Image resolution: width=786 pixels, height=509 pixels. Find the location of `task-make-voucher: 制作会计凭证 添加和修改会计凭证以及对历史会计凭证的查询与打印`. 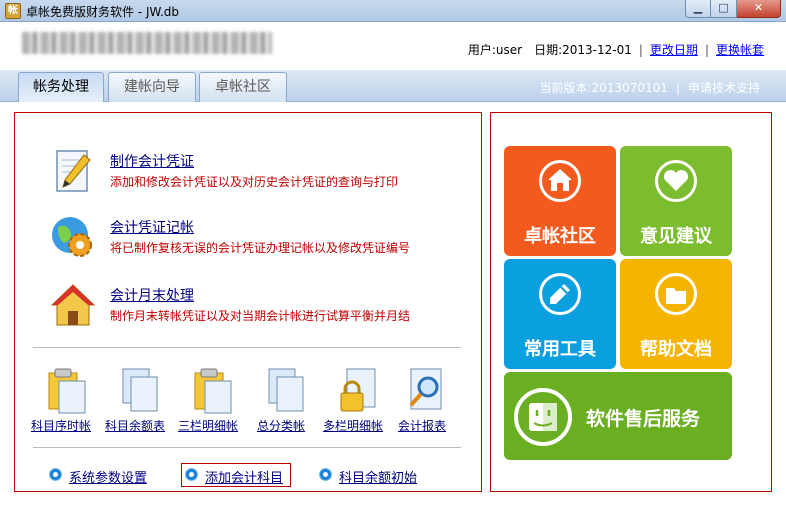

task-make-voucher: 制作会计凭证 添加和修改会计凭证以及对历史会计凭证的查询与打印 is located at coordinates (245, 175).